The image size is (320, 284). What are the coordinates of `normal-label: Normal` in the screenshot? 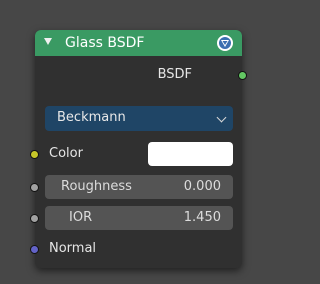 It's located at (73, 248).